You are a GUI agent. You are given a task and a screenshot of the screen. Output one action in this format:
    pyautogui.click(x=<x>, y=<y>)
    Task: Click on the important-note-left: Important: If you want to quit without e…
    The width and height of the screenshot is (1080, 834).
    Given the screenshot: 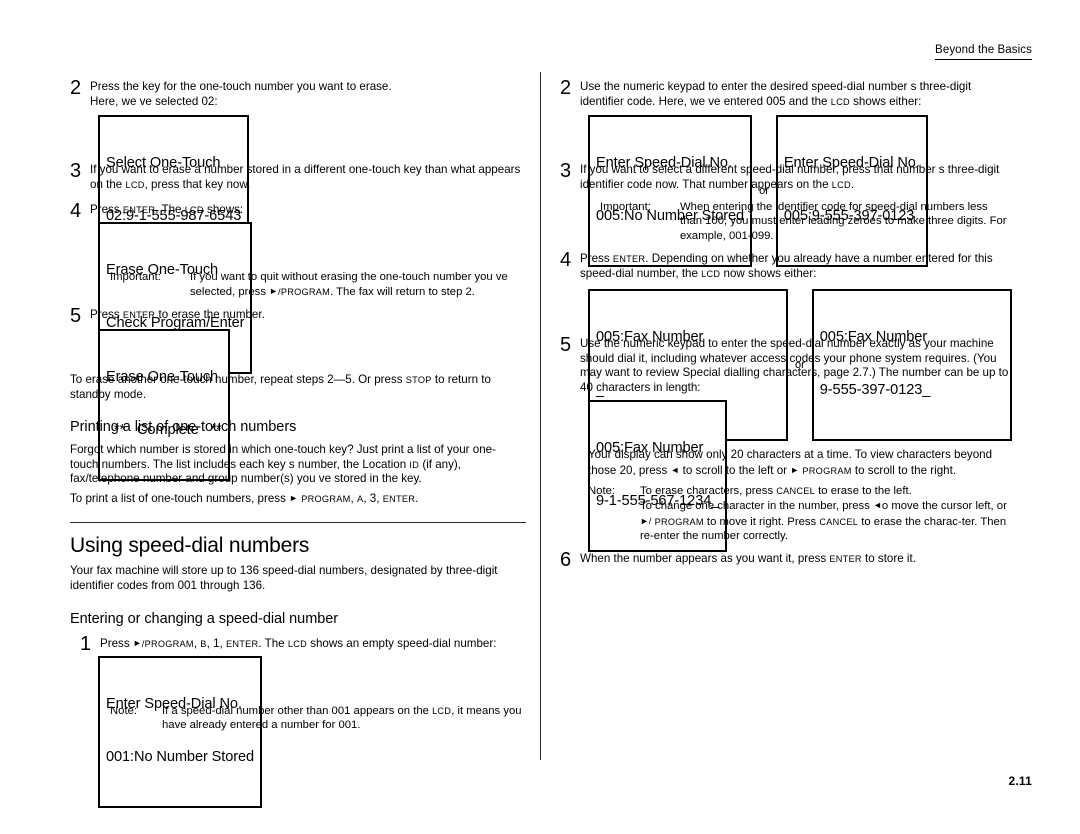 What is the action you would take?
    pyautogui.click(x=320, y=285)
    